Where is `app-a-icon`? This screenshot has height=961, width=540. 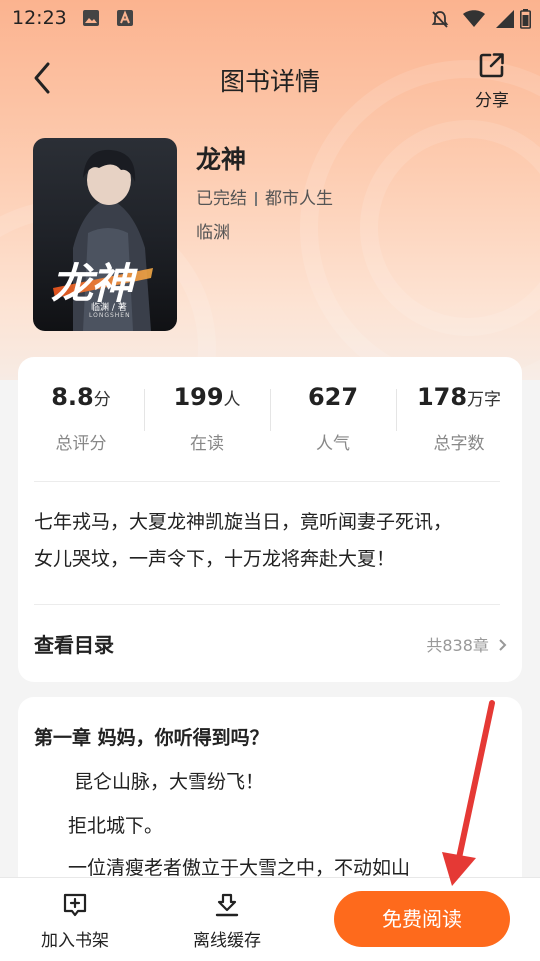
app-a-icon is located at coordinates (125, 18).